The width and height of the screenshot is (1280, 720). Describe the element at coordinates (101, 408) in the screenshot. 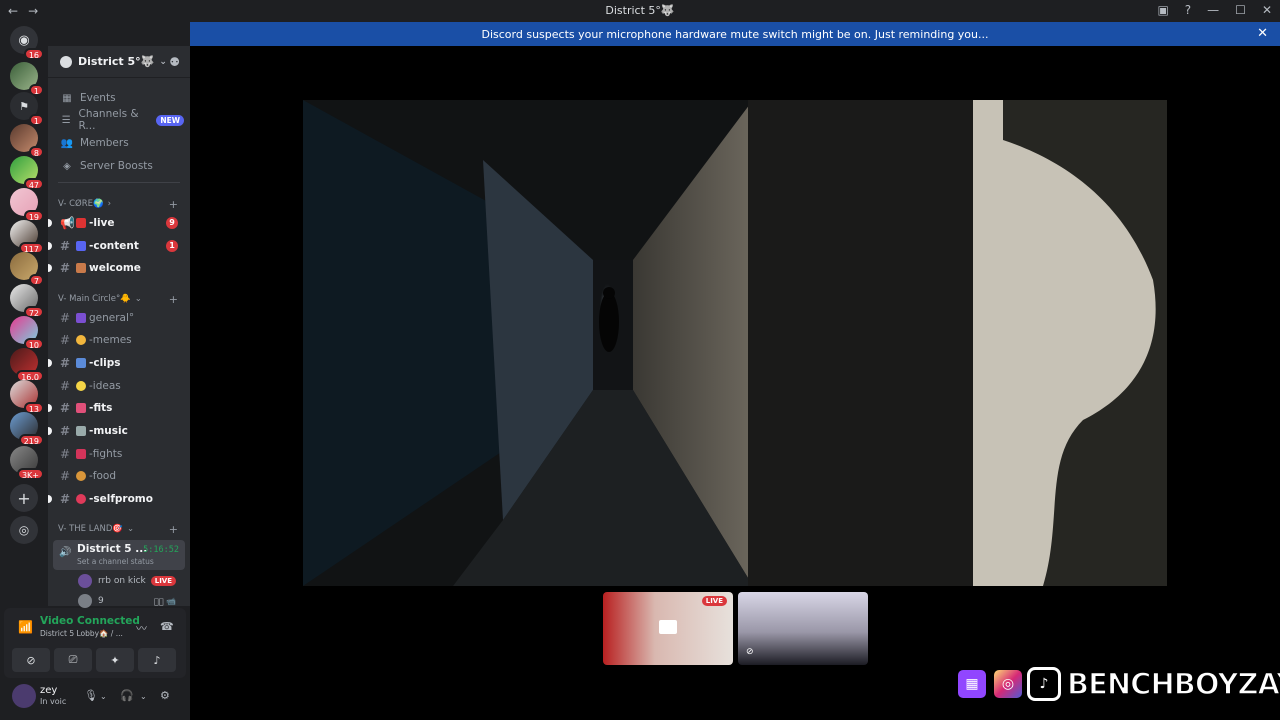

I see `channel-label: -fits` at that location.